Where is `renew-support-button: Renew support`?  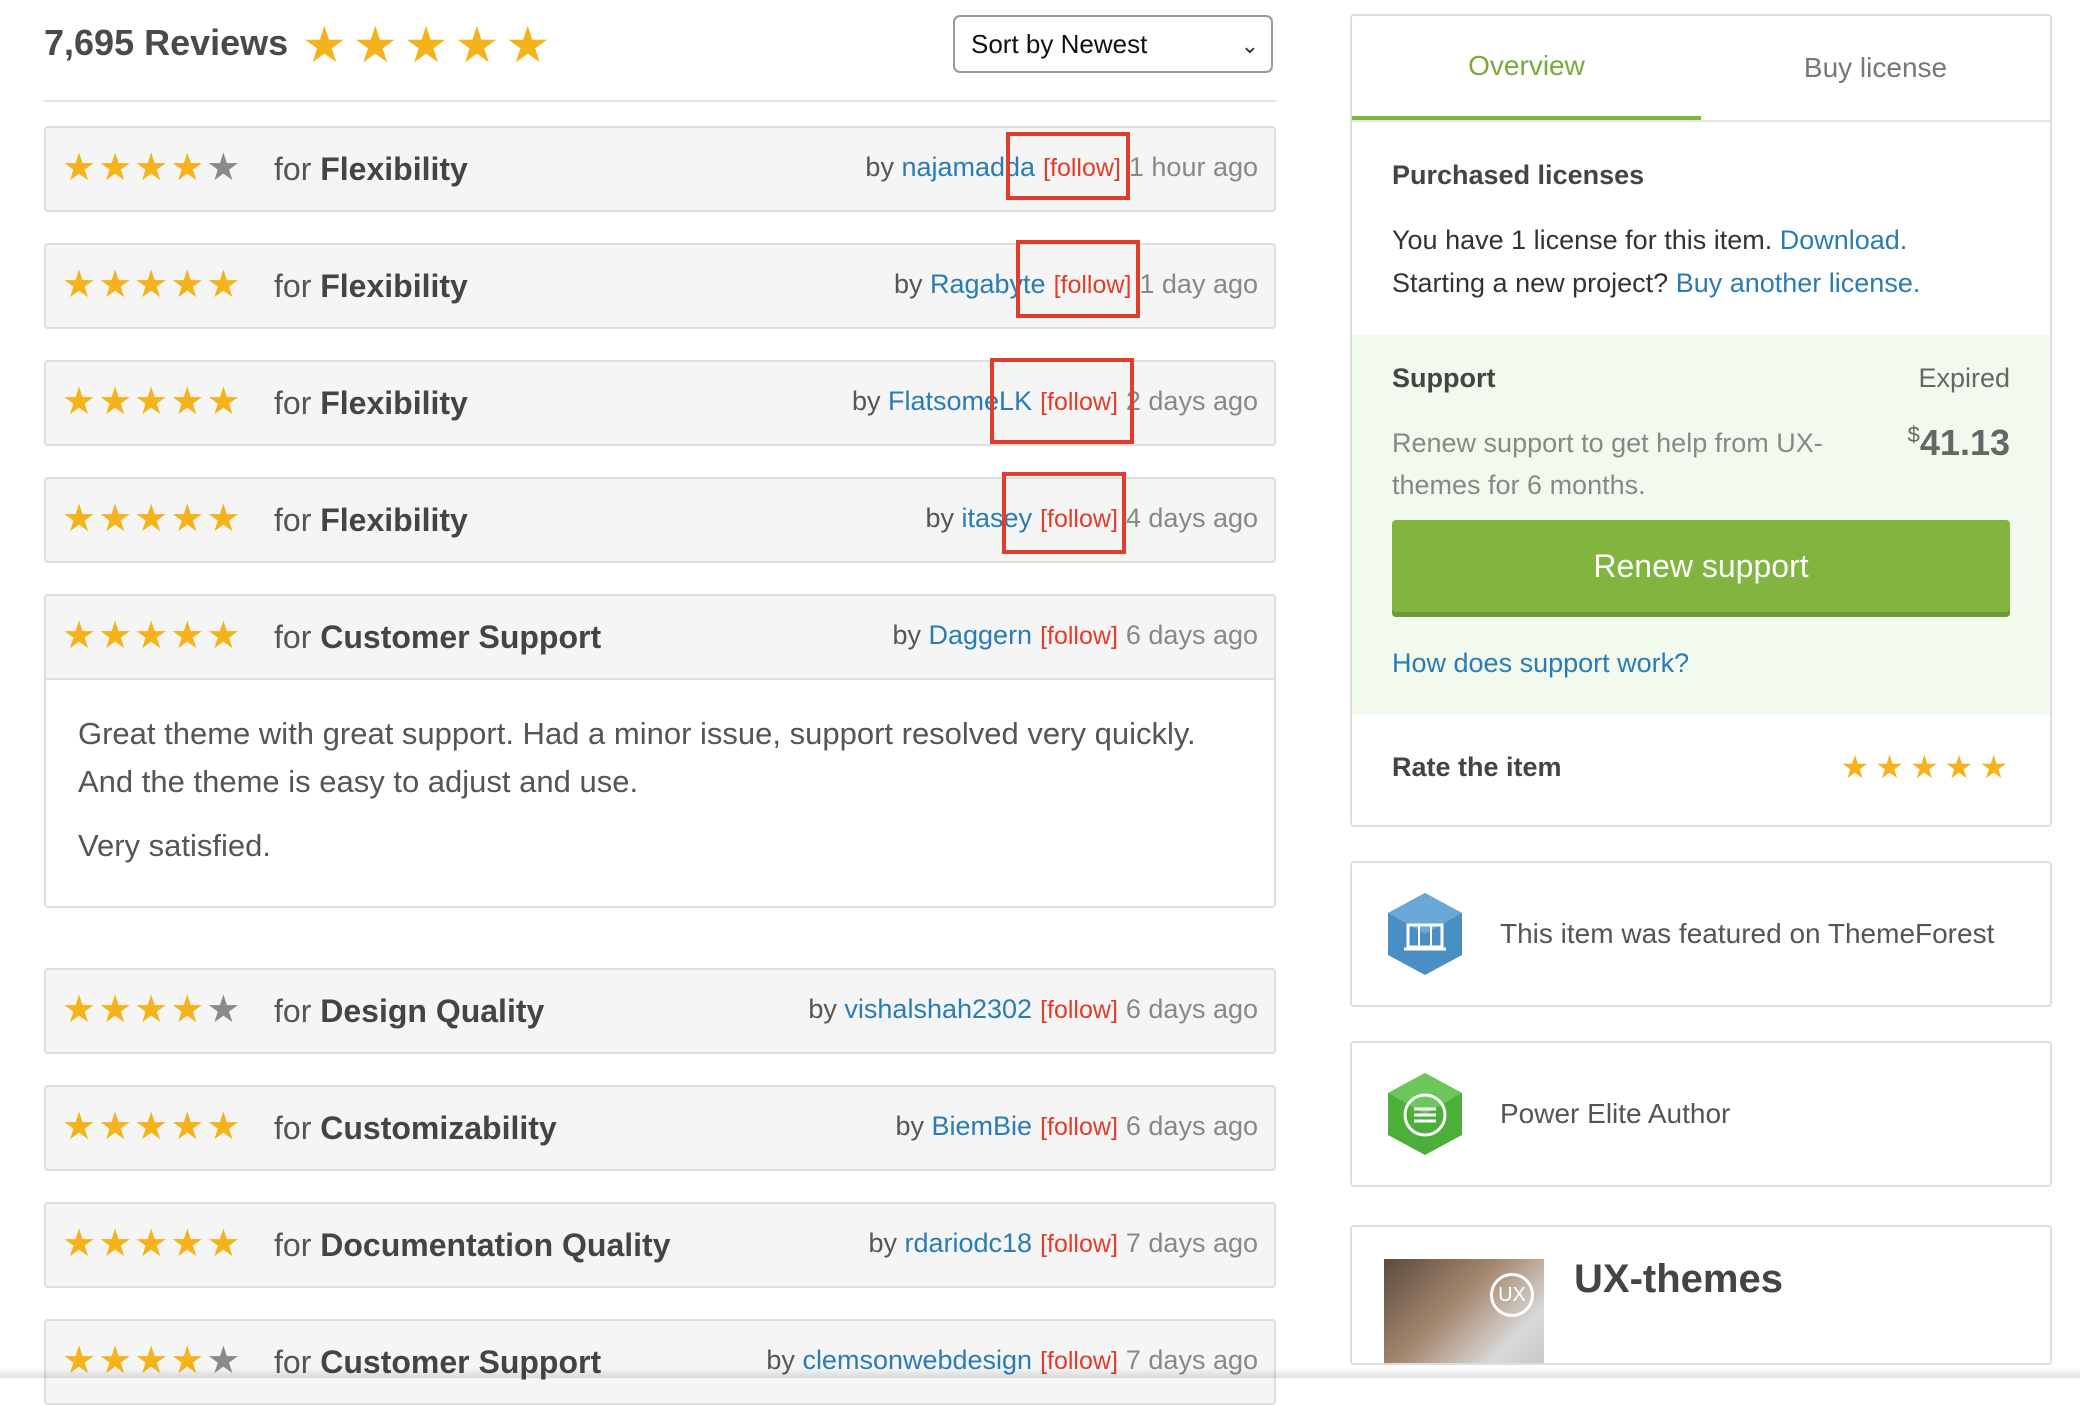 renew-support-button: Renew support is located at coordinates (1701, 566).